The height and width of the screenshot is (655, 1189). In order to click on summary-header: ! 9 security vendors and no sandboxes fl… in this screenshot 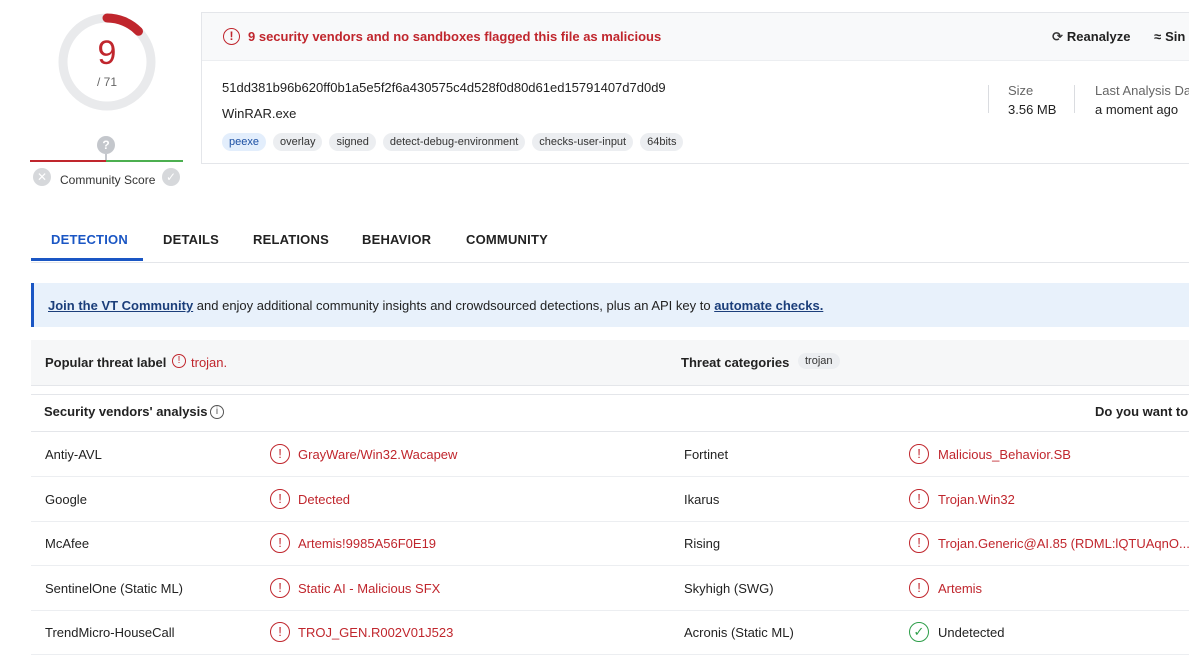, I will do `click(695, 37)`.